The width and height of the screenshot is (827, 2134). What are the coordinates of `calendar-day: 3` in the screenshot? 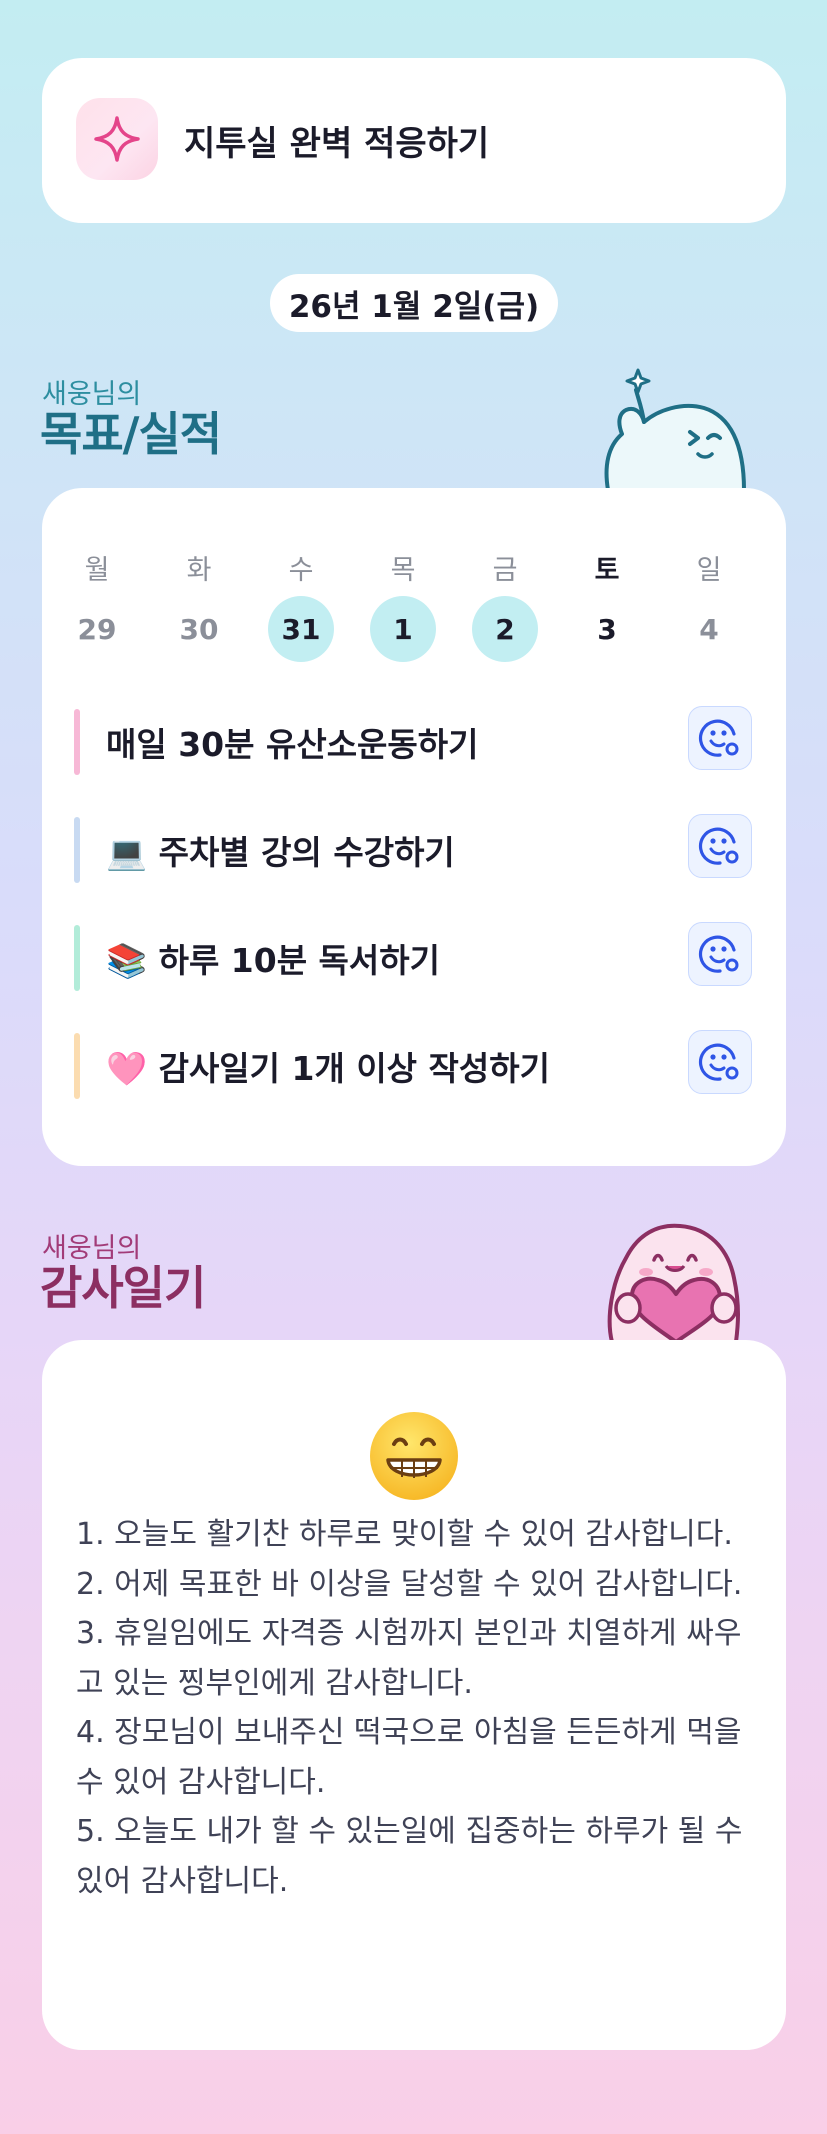 It's located at (607, 629).